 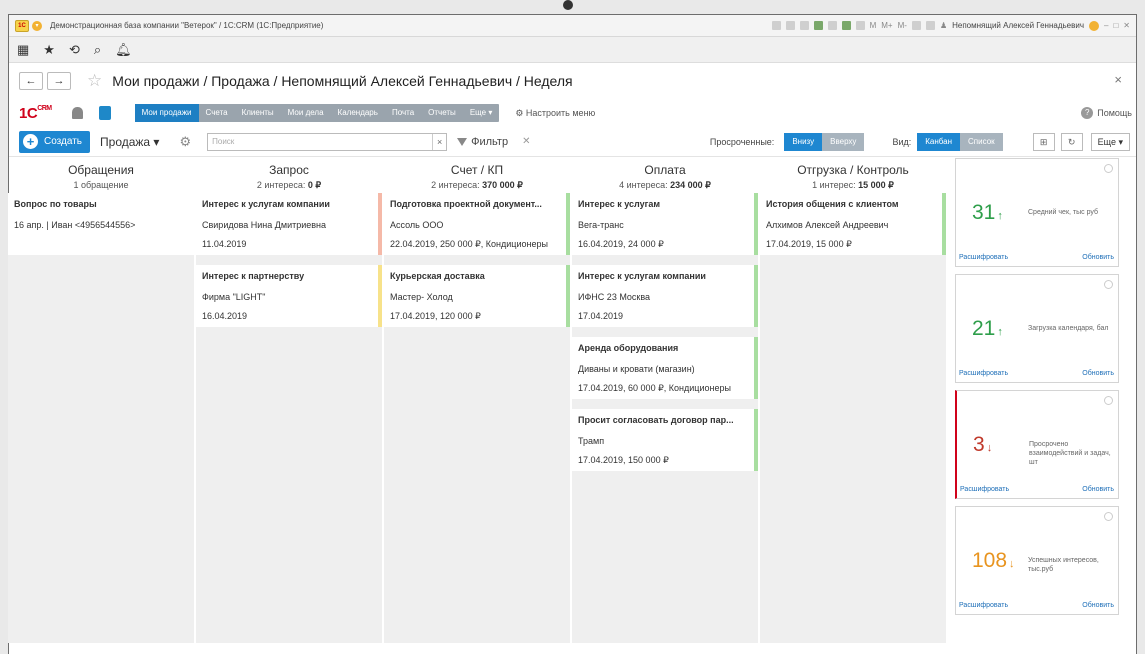 I want to click on help-icon: ?, so click(x=1087, y=113).